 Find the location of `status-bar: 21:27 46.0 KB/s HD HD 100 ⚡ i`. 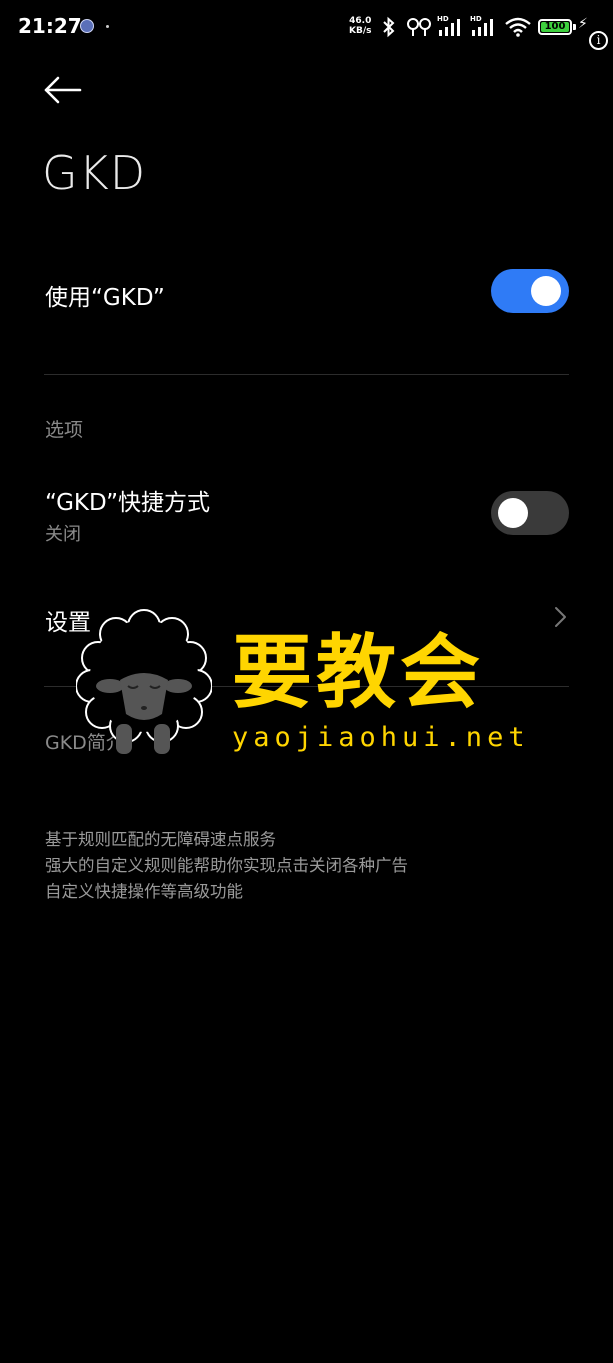

status-bar: 21:27 46.0 KB/s HD HD 100 ⚡ i is located at coordinates (306, 28).